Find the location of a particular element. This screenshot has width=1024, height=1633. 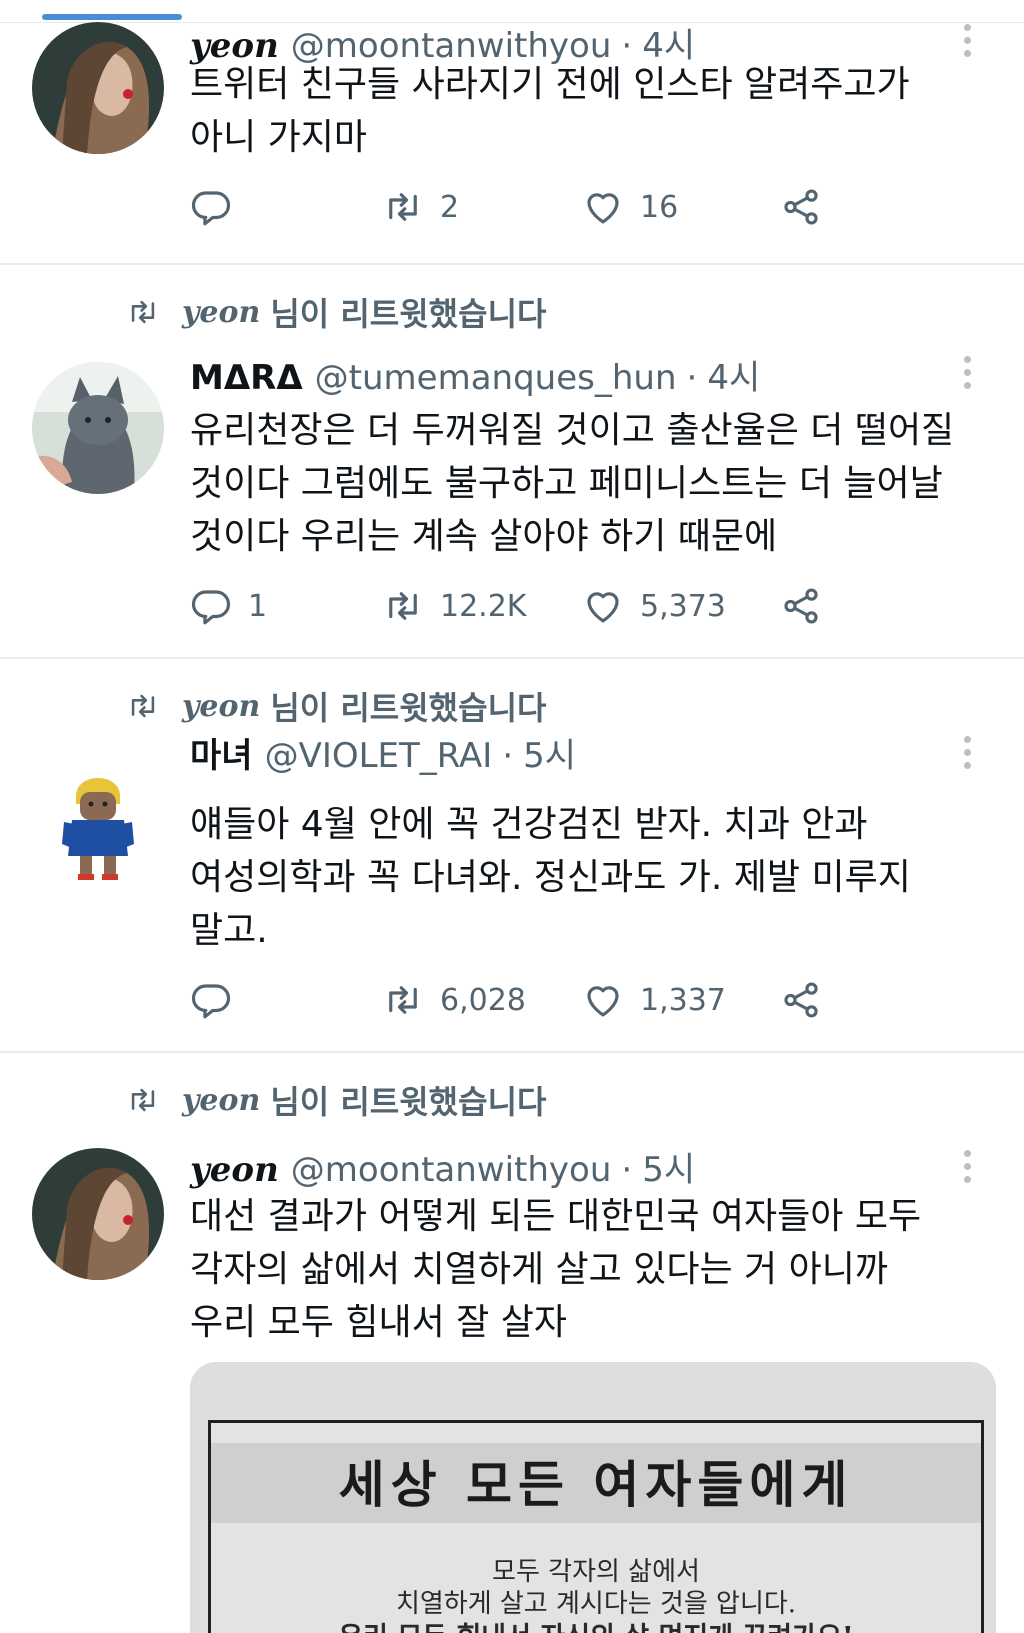

tweet-text-line: 말고. is located at coordinates (229, 930).